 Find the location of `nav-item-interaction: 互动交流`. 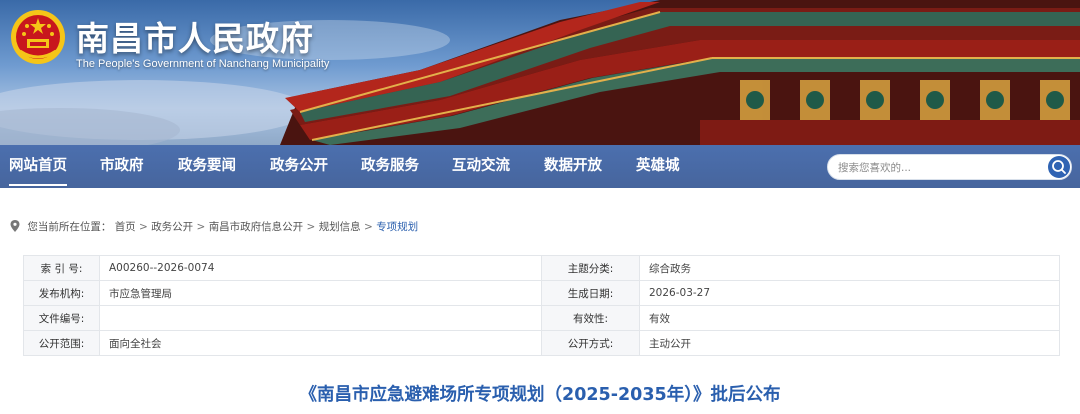

nav-item-interaction: 互动交流 is located at coordinates (481, 166).